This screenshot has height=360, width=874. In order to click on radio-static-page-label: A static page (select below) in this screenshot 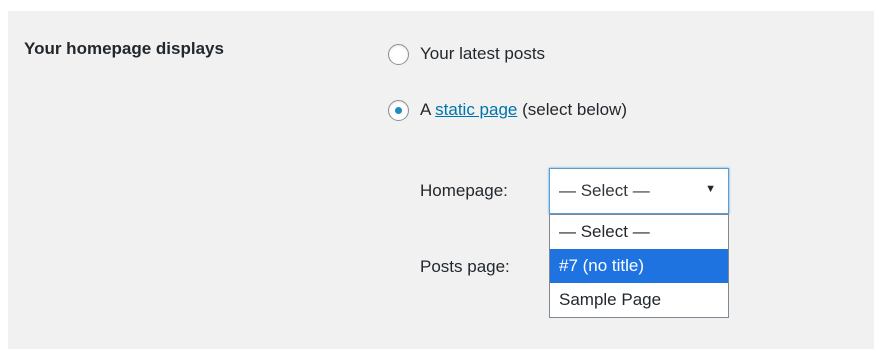, I will do `click(523, 110)`.